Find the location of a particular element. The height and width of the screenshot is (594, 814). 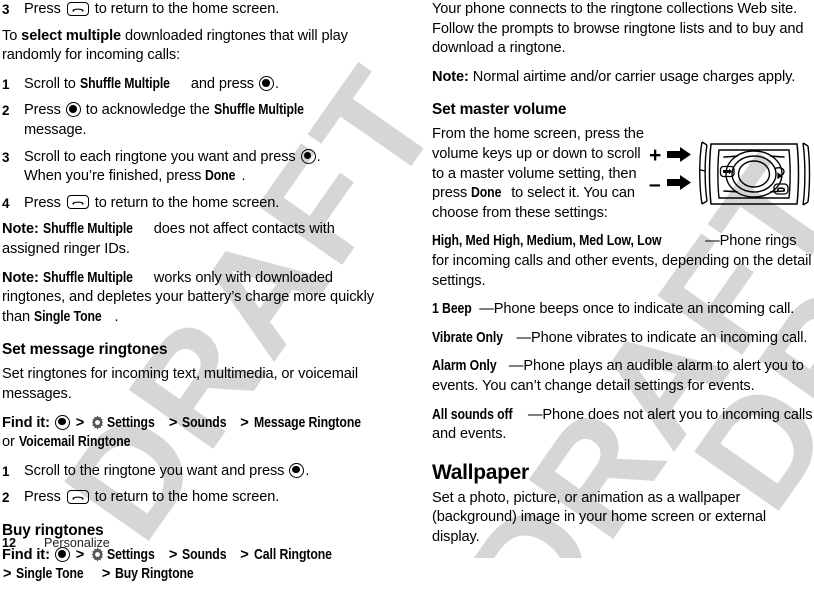

step-number: 2 is located at coordinates (6, 111).